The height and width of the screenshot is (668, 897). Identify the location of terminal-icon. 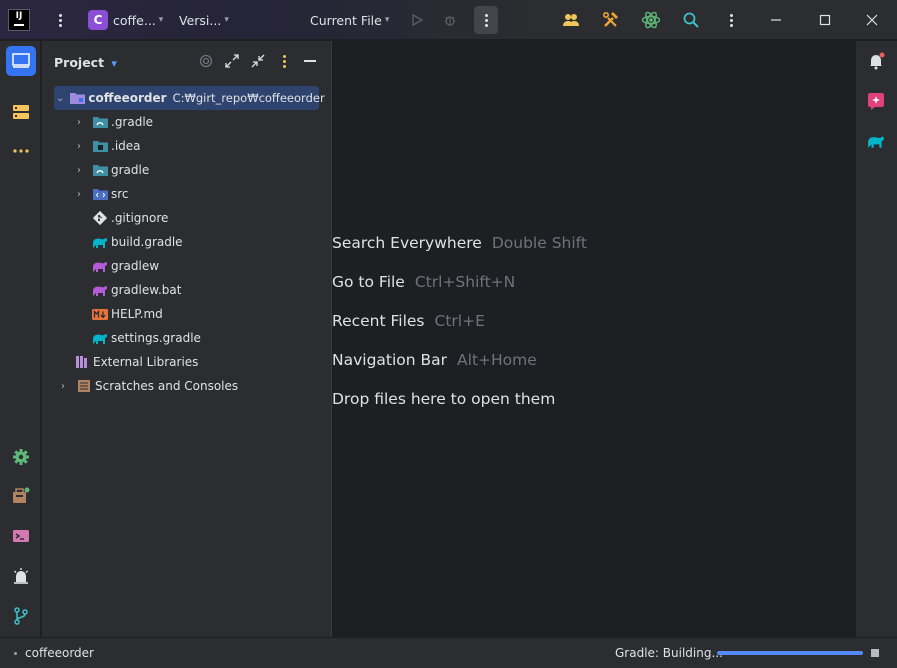
(21, 536).